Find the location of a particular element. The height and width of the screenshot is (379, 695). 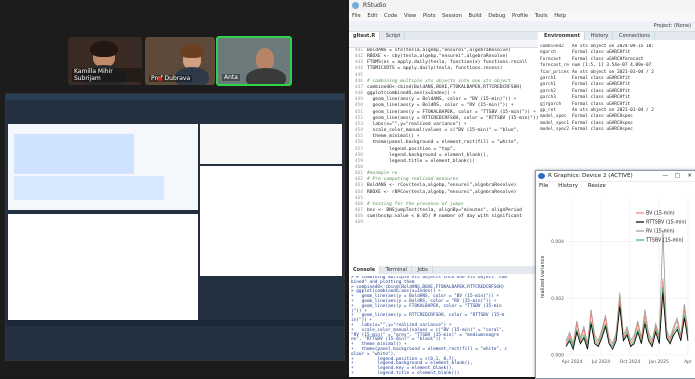

code-text: legend.title = element_blank()) is located at coordinates (421, 161).